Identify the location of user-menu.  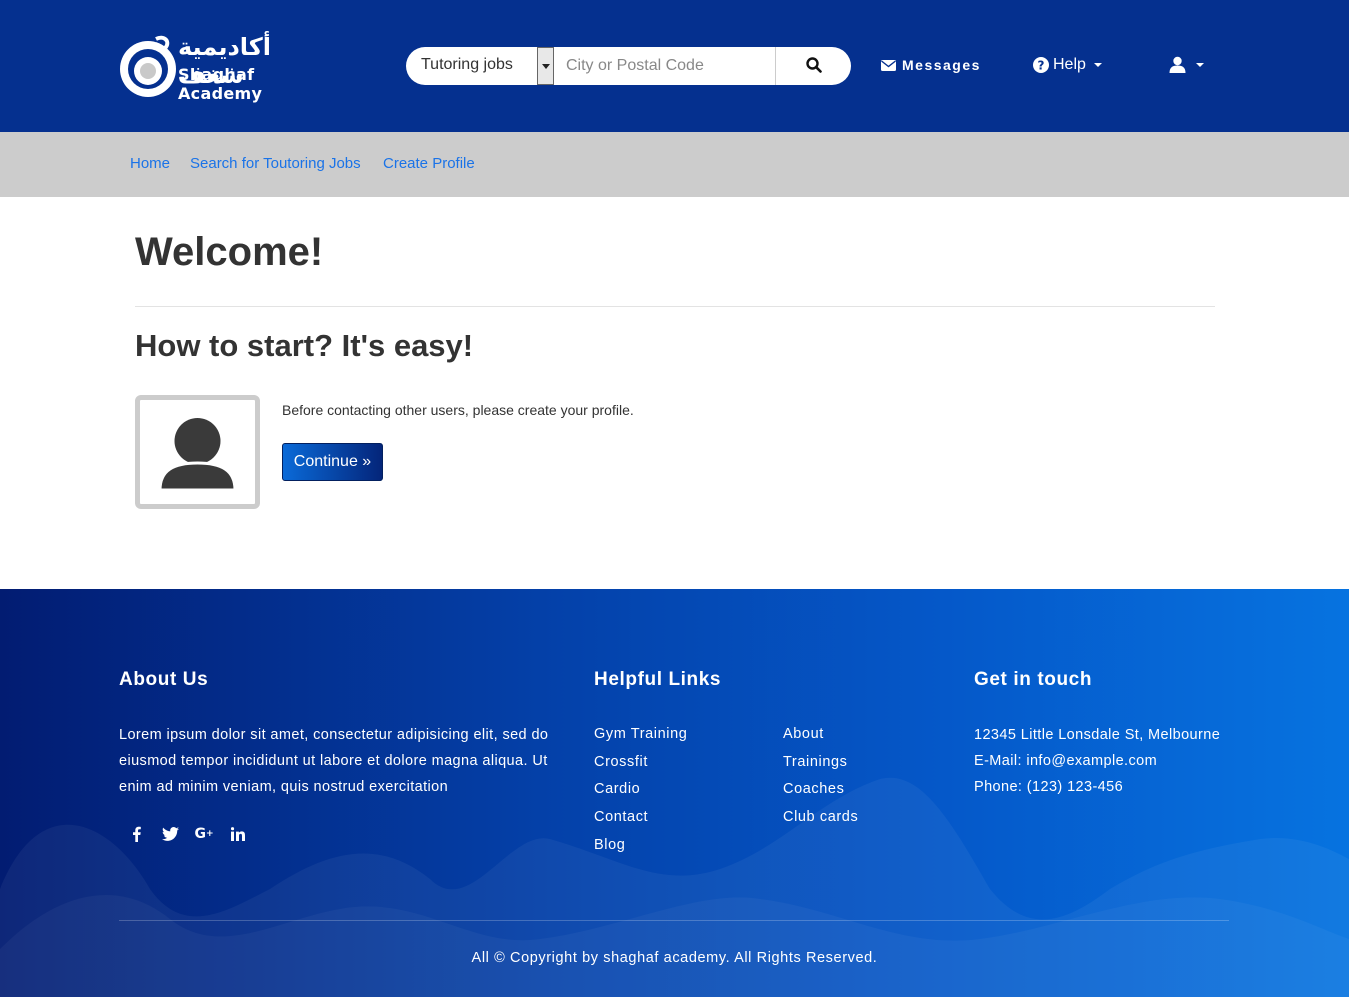
(1186, 64).